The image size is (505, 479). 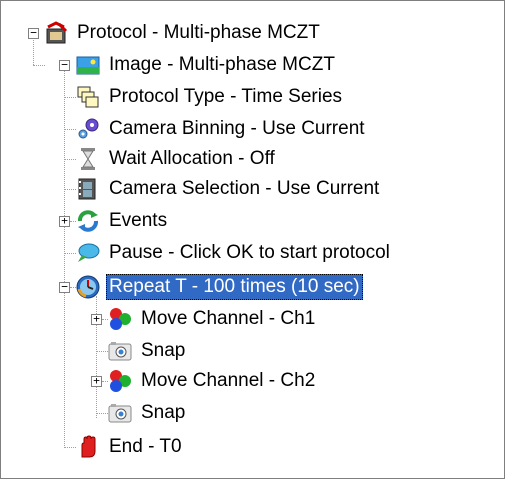 I want to click on tree-node-label: Events, so click(x=138, y=220).